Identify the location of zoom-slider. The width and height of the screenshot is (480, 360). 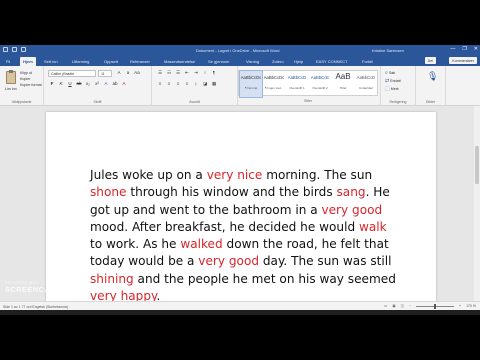
(435, 306).